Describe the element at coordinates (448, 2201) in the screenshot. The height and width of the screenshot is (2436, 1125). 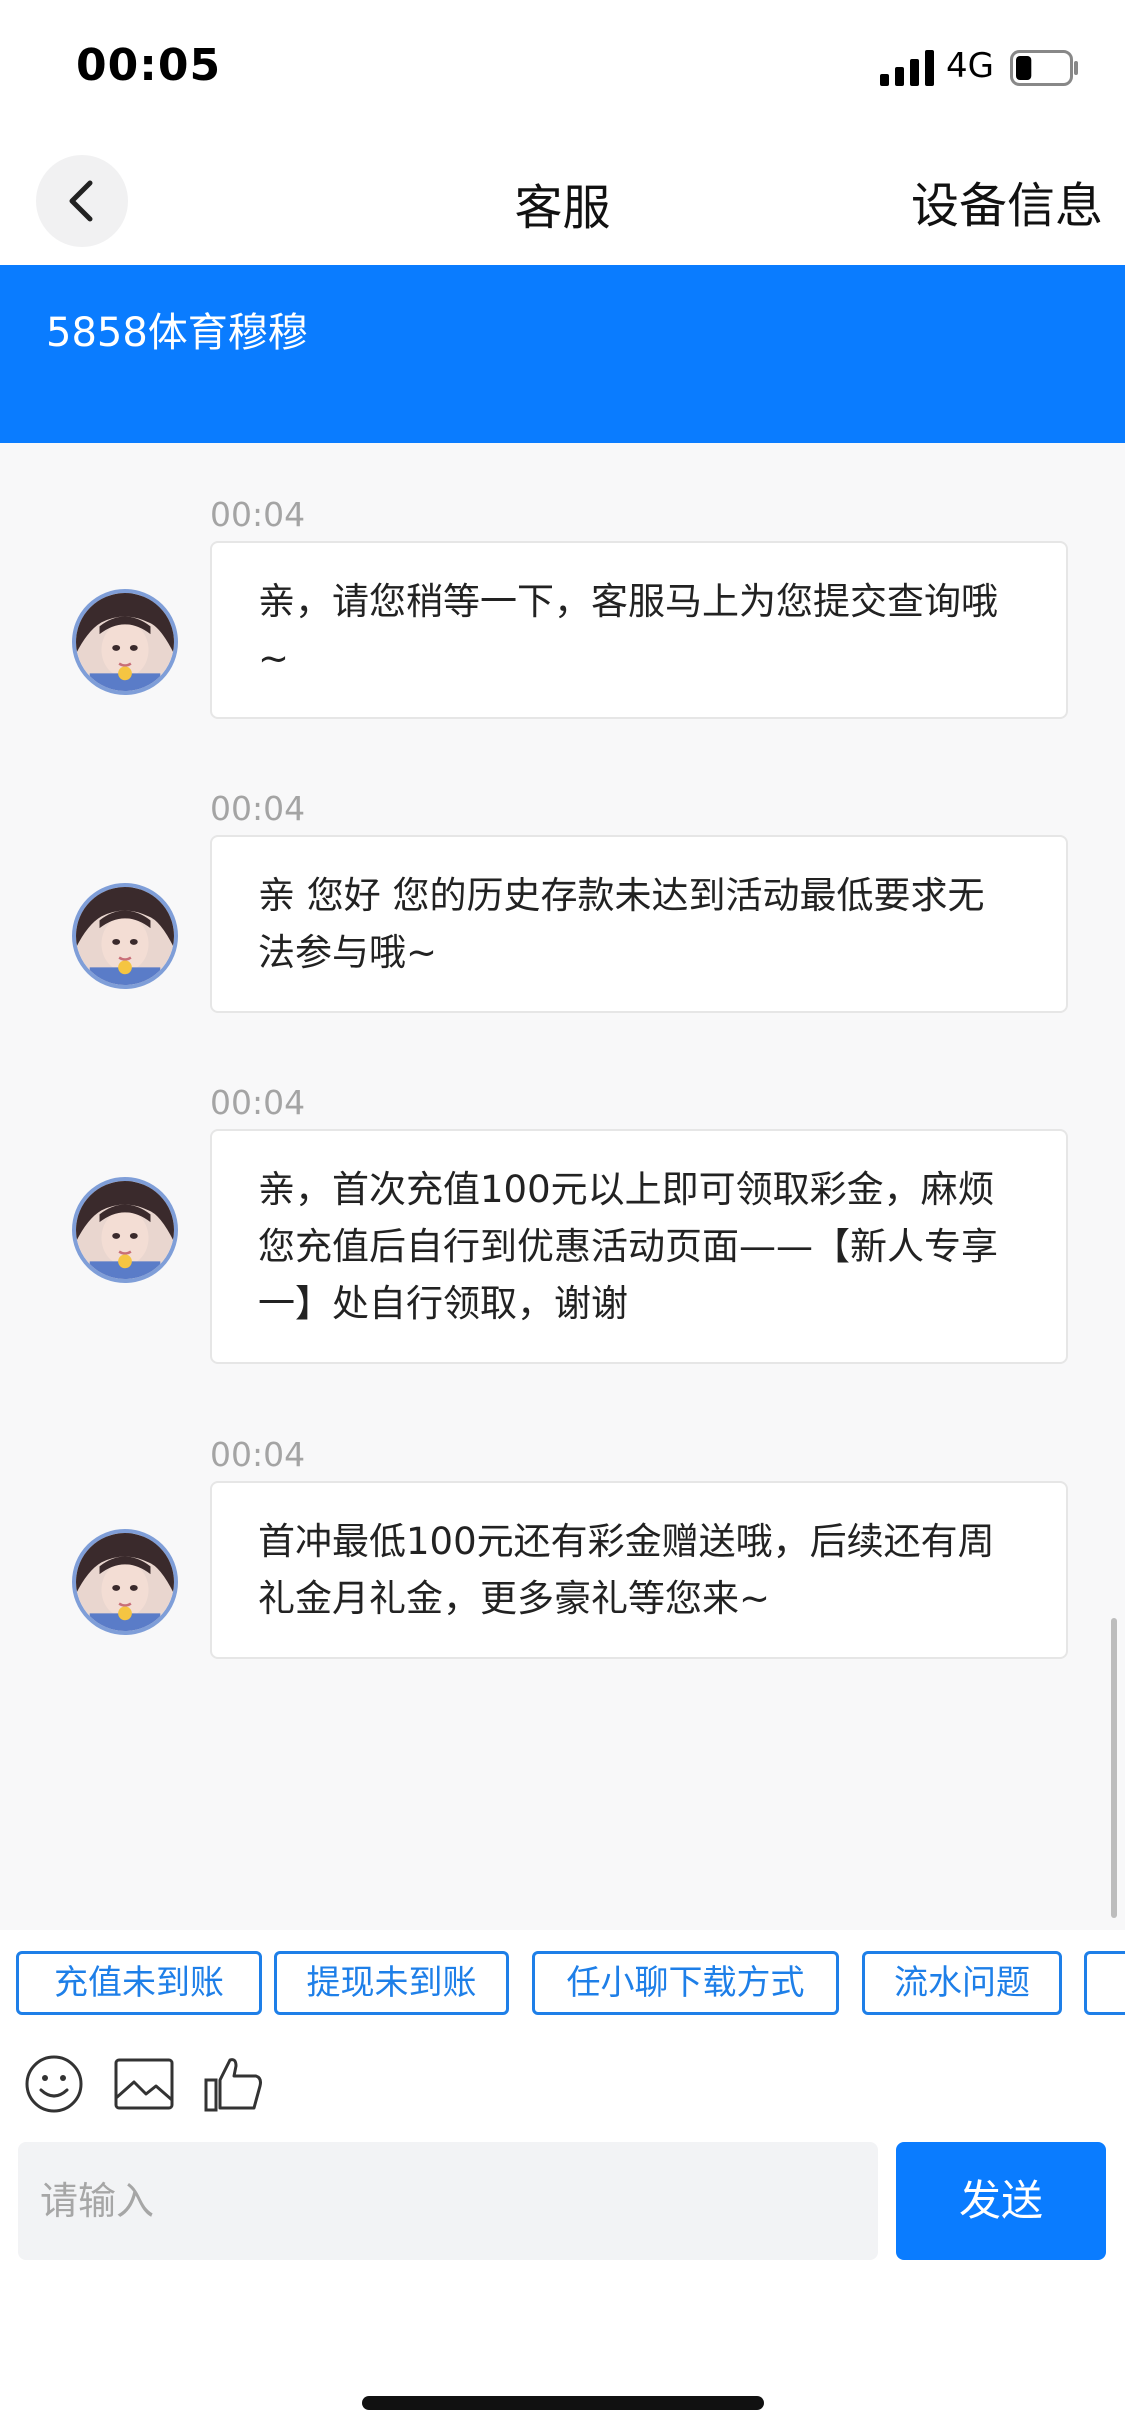
I see `message-input` at that location.